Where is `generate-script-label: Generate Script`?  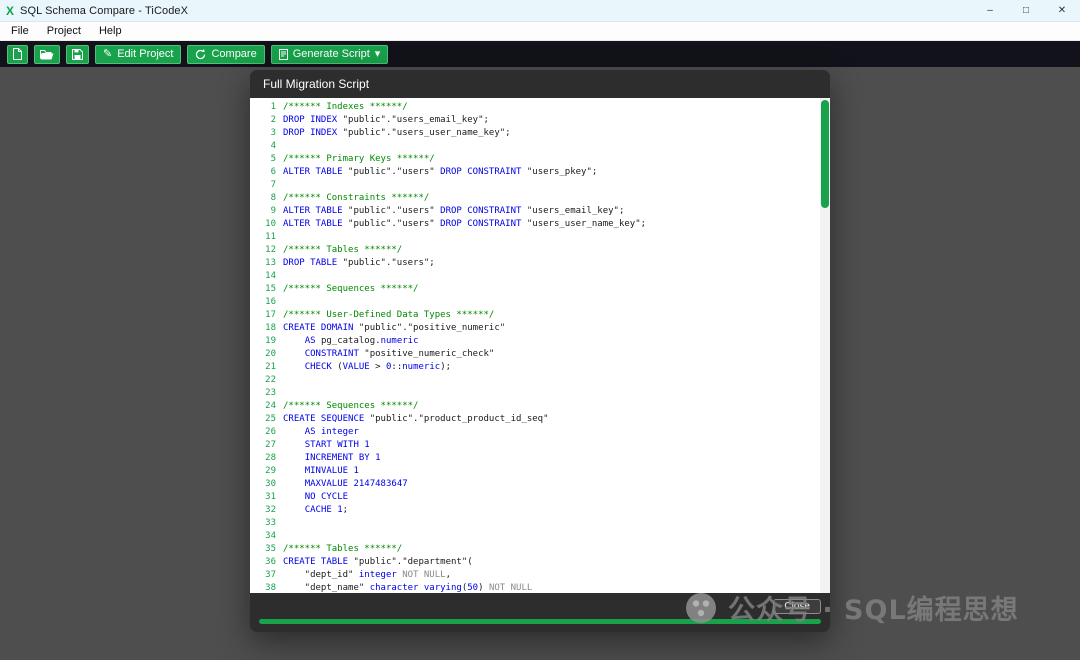
generate-script-label: Generate Script is located at coordinates (331, 53).